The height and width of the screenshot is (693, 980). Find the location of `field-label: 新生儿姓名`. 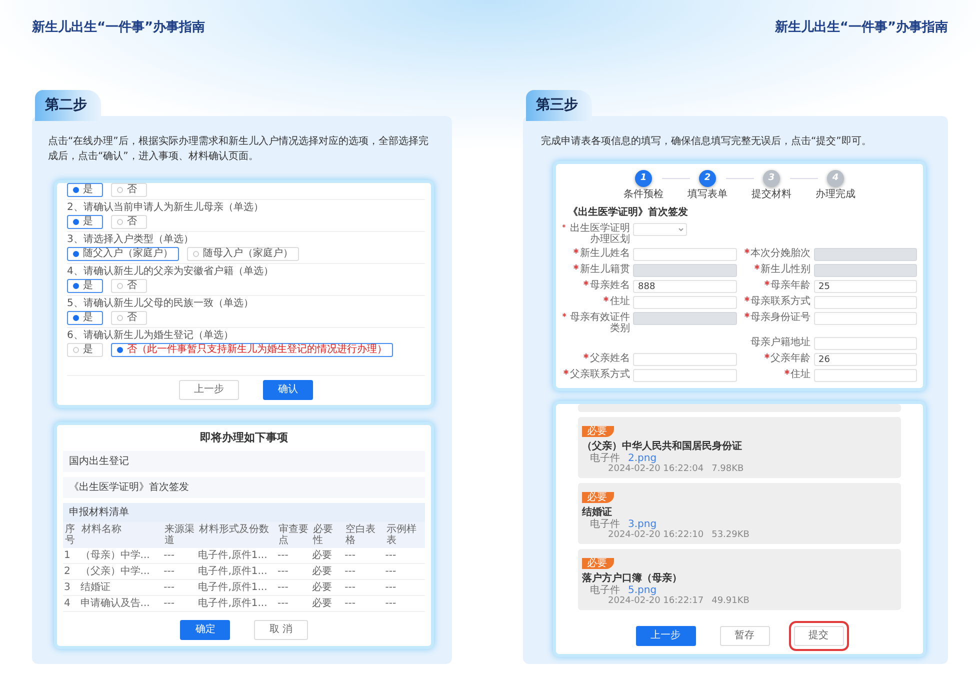

field-label: 新生儿姓名 is located at coordinates (605, 253).